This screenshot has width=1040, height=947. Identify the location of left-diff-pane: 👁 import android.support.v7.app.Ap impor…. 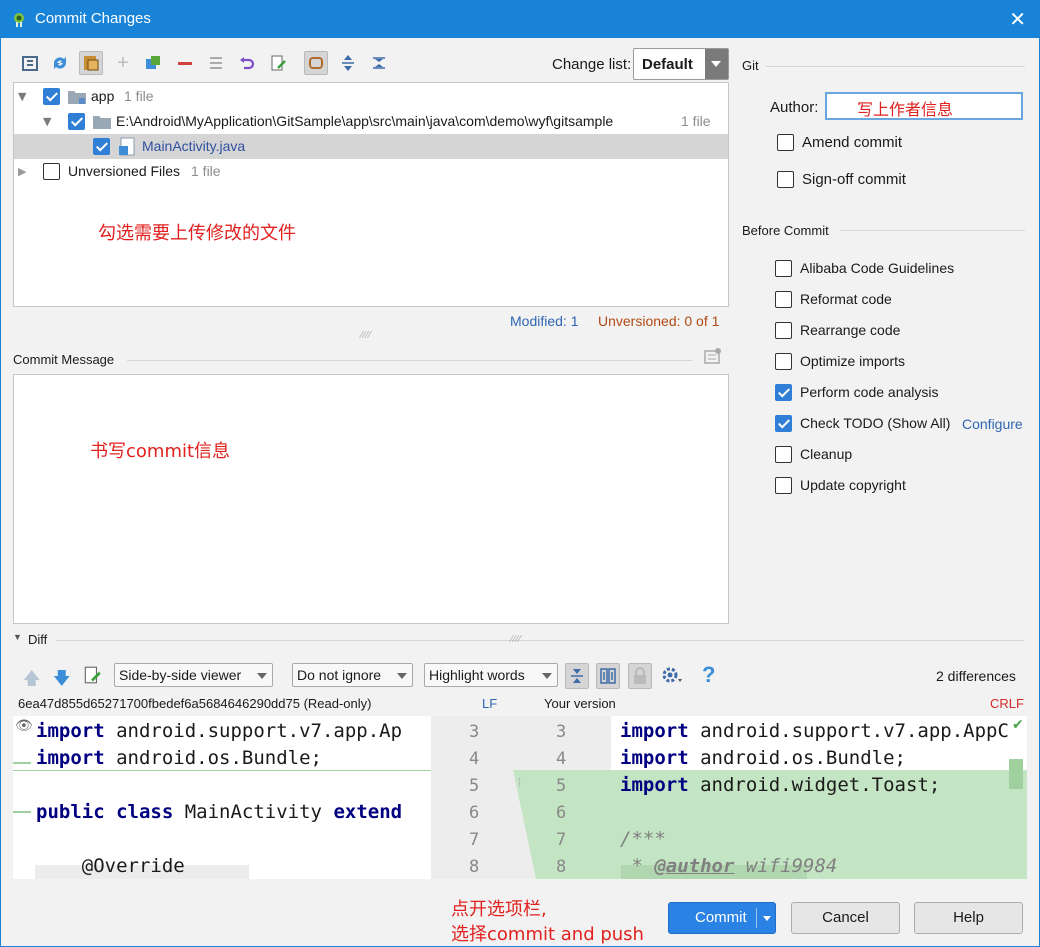
(222, 797).